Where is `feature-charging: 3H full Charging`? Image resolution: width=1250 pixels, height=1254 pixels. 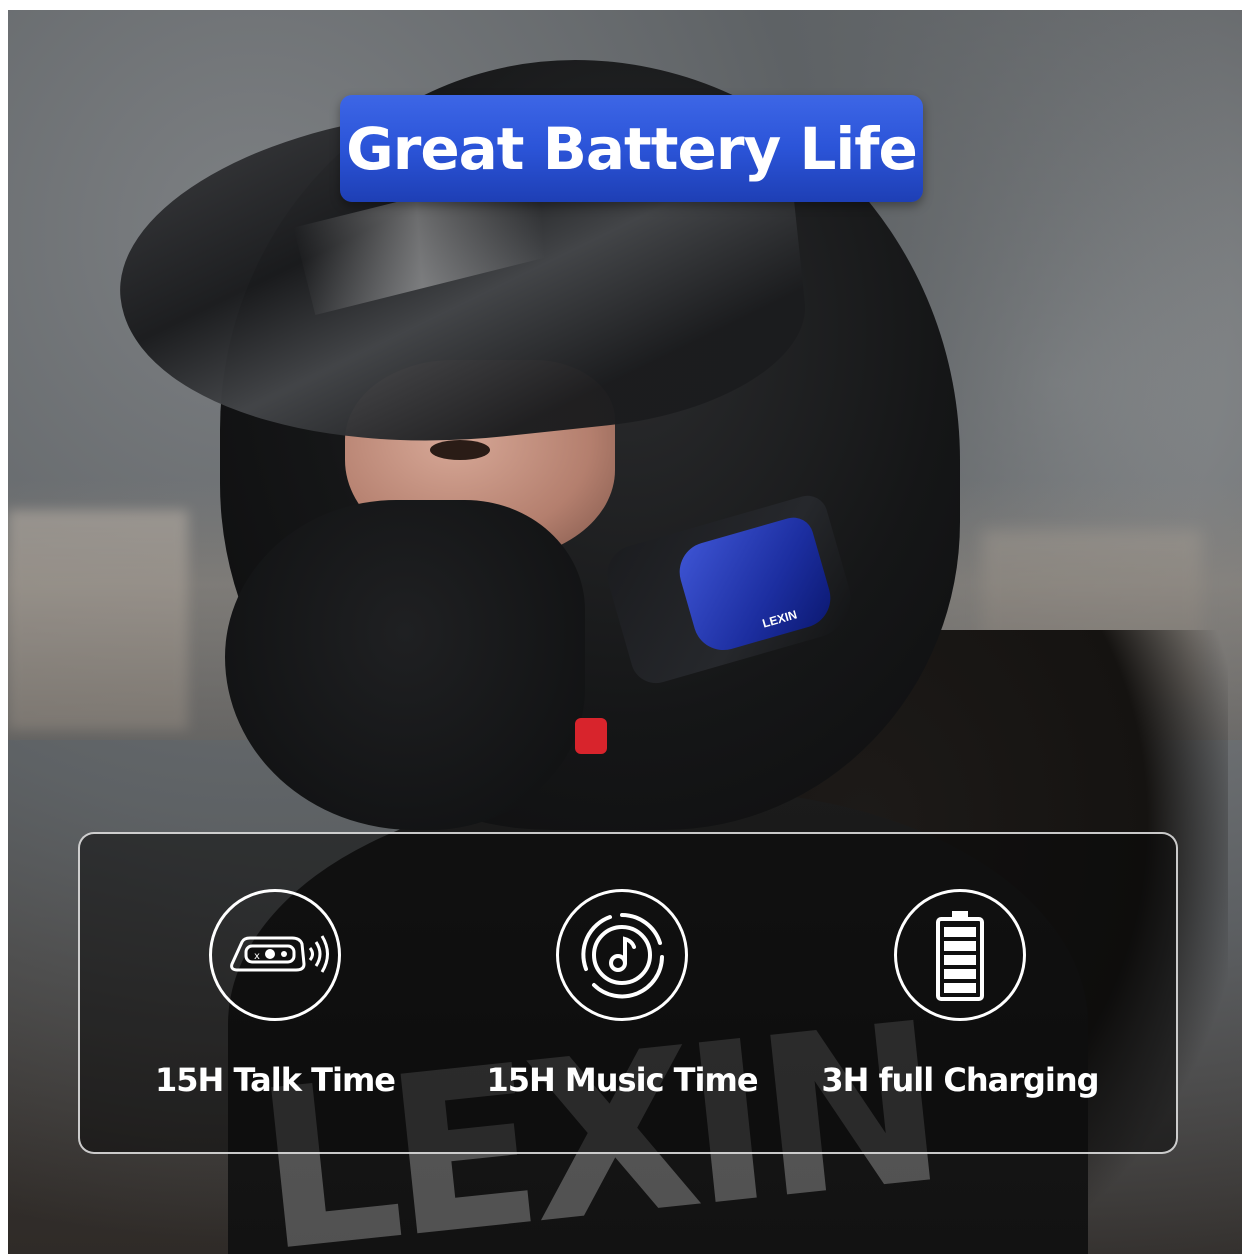
feature-charging: 3H full Charging is located at coordinates (960, 1004).